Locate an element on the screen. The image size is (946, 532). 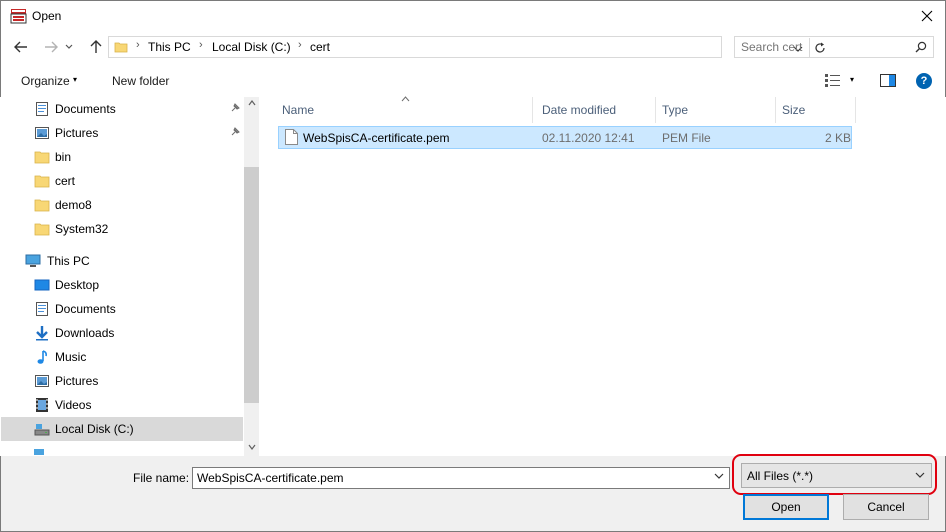
file-name-input: WebSpisCA-certificate.pem is located at coordinates (461, 478).